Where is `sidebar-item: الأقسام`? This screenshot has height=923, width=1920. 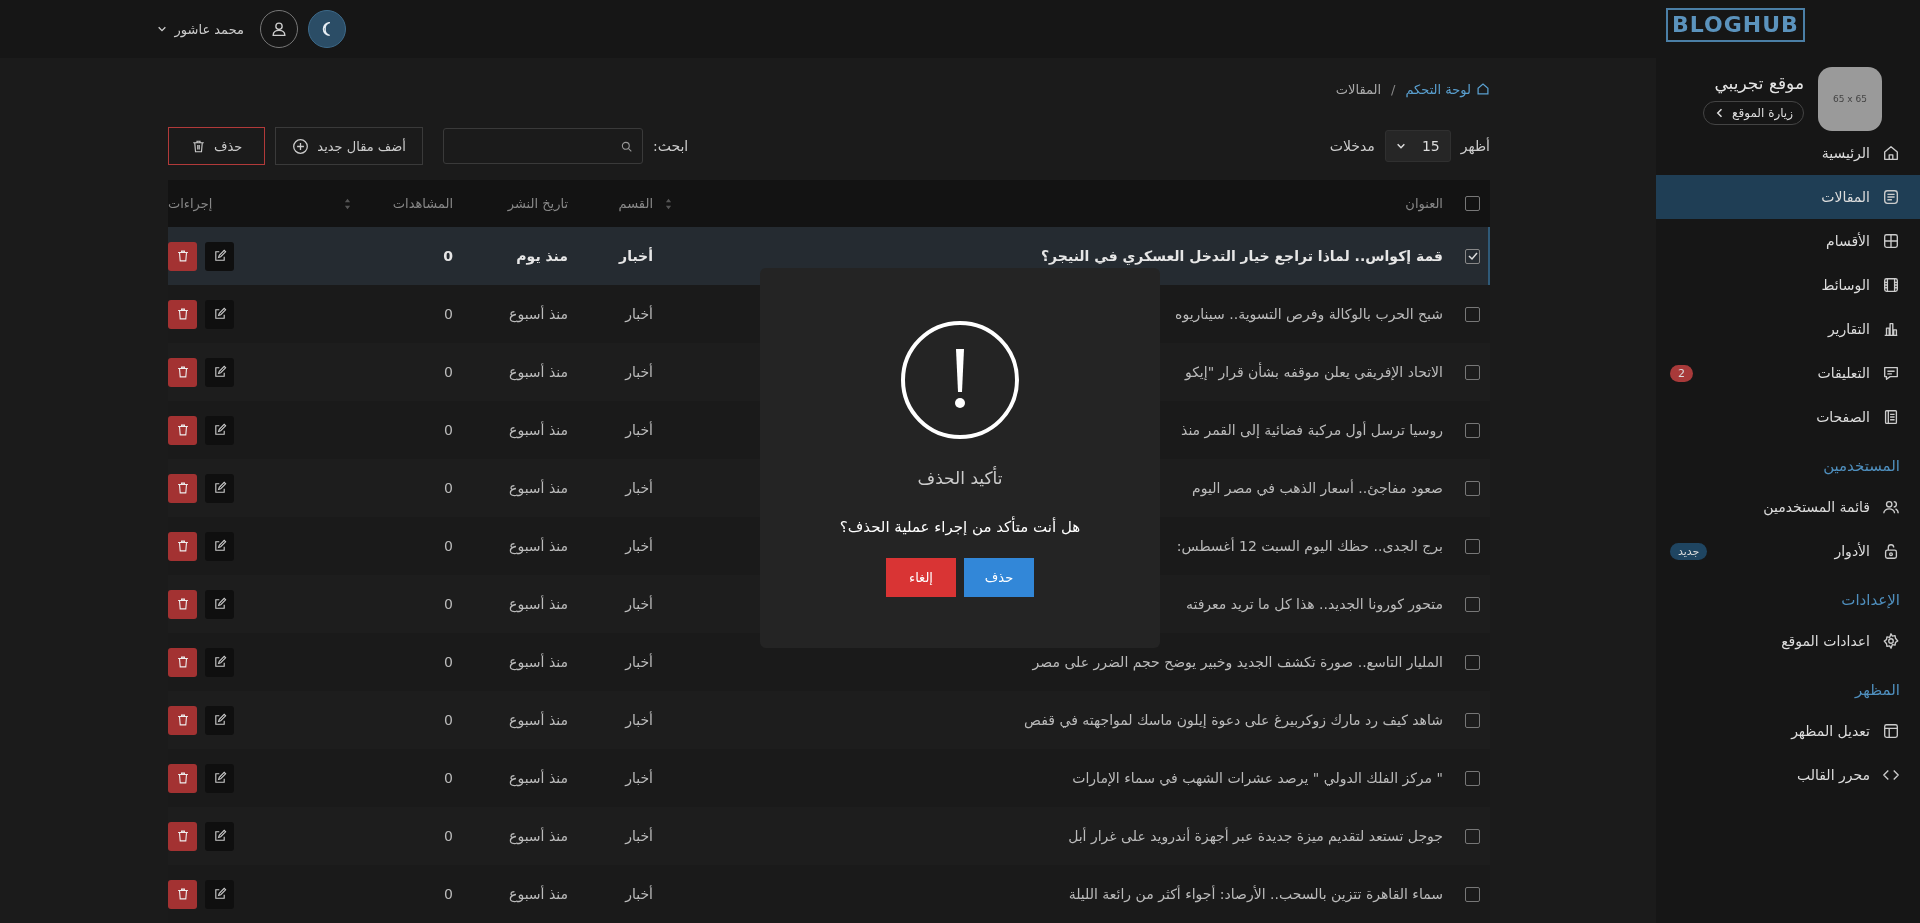 sidebar-item: الأقسام is located at coordinates (1788, 241).